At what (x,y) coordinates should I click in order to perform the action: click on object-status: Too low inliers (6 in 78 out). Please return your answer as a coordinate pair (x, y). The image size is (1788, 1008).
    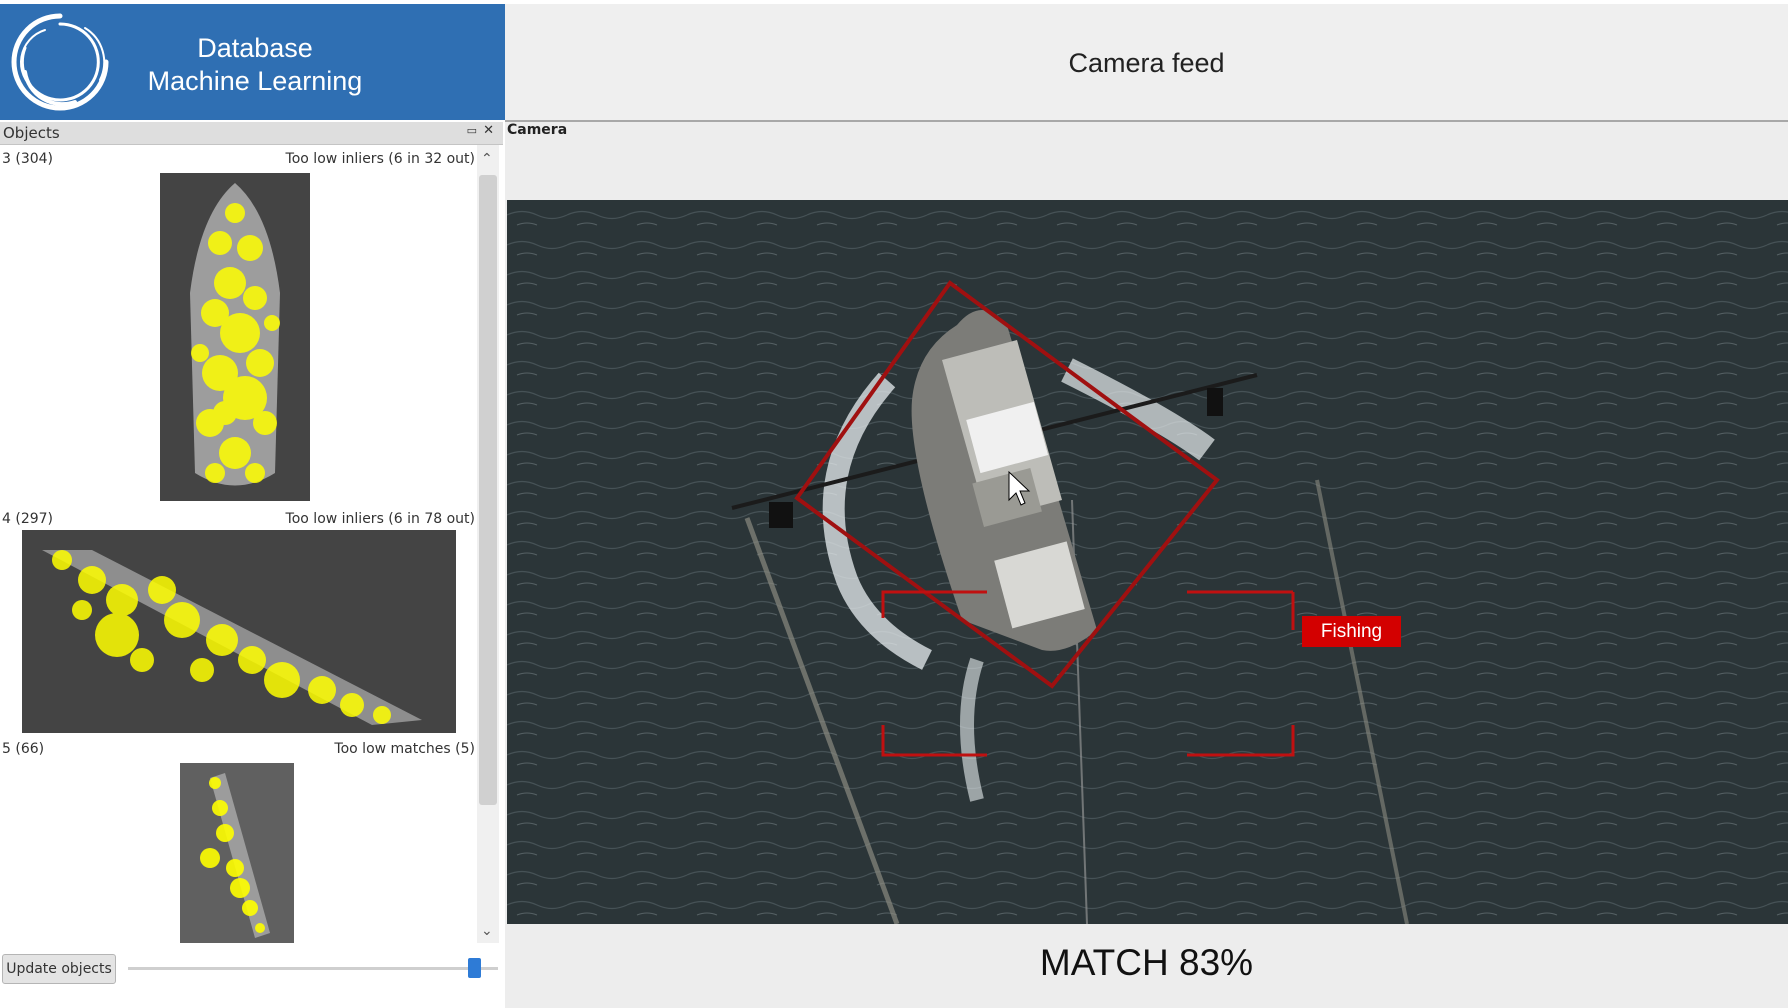
    Looking at the image, I should click on (380, 519).